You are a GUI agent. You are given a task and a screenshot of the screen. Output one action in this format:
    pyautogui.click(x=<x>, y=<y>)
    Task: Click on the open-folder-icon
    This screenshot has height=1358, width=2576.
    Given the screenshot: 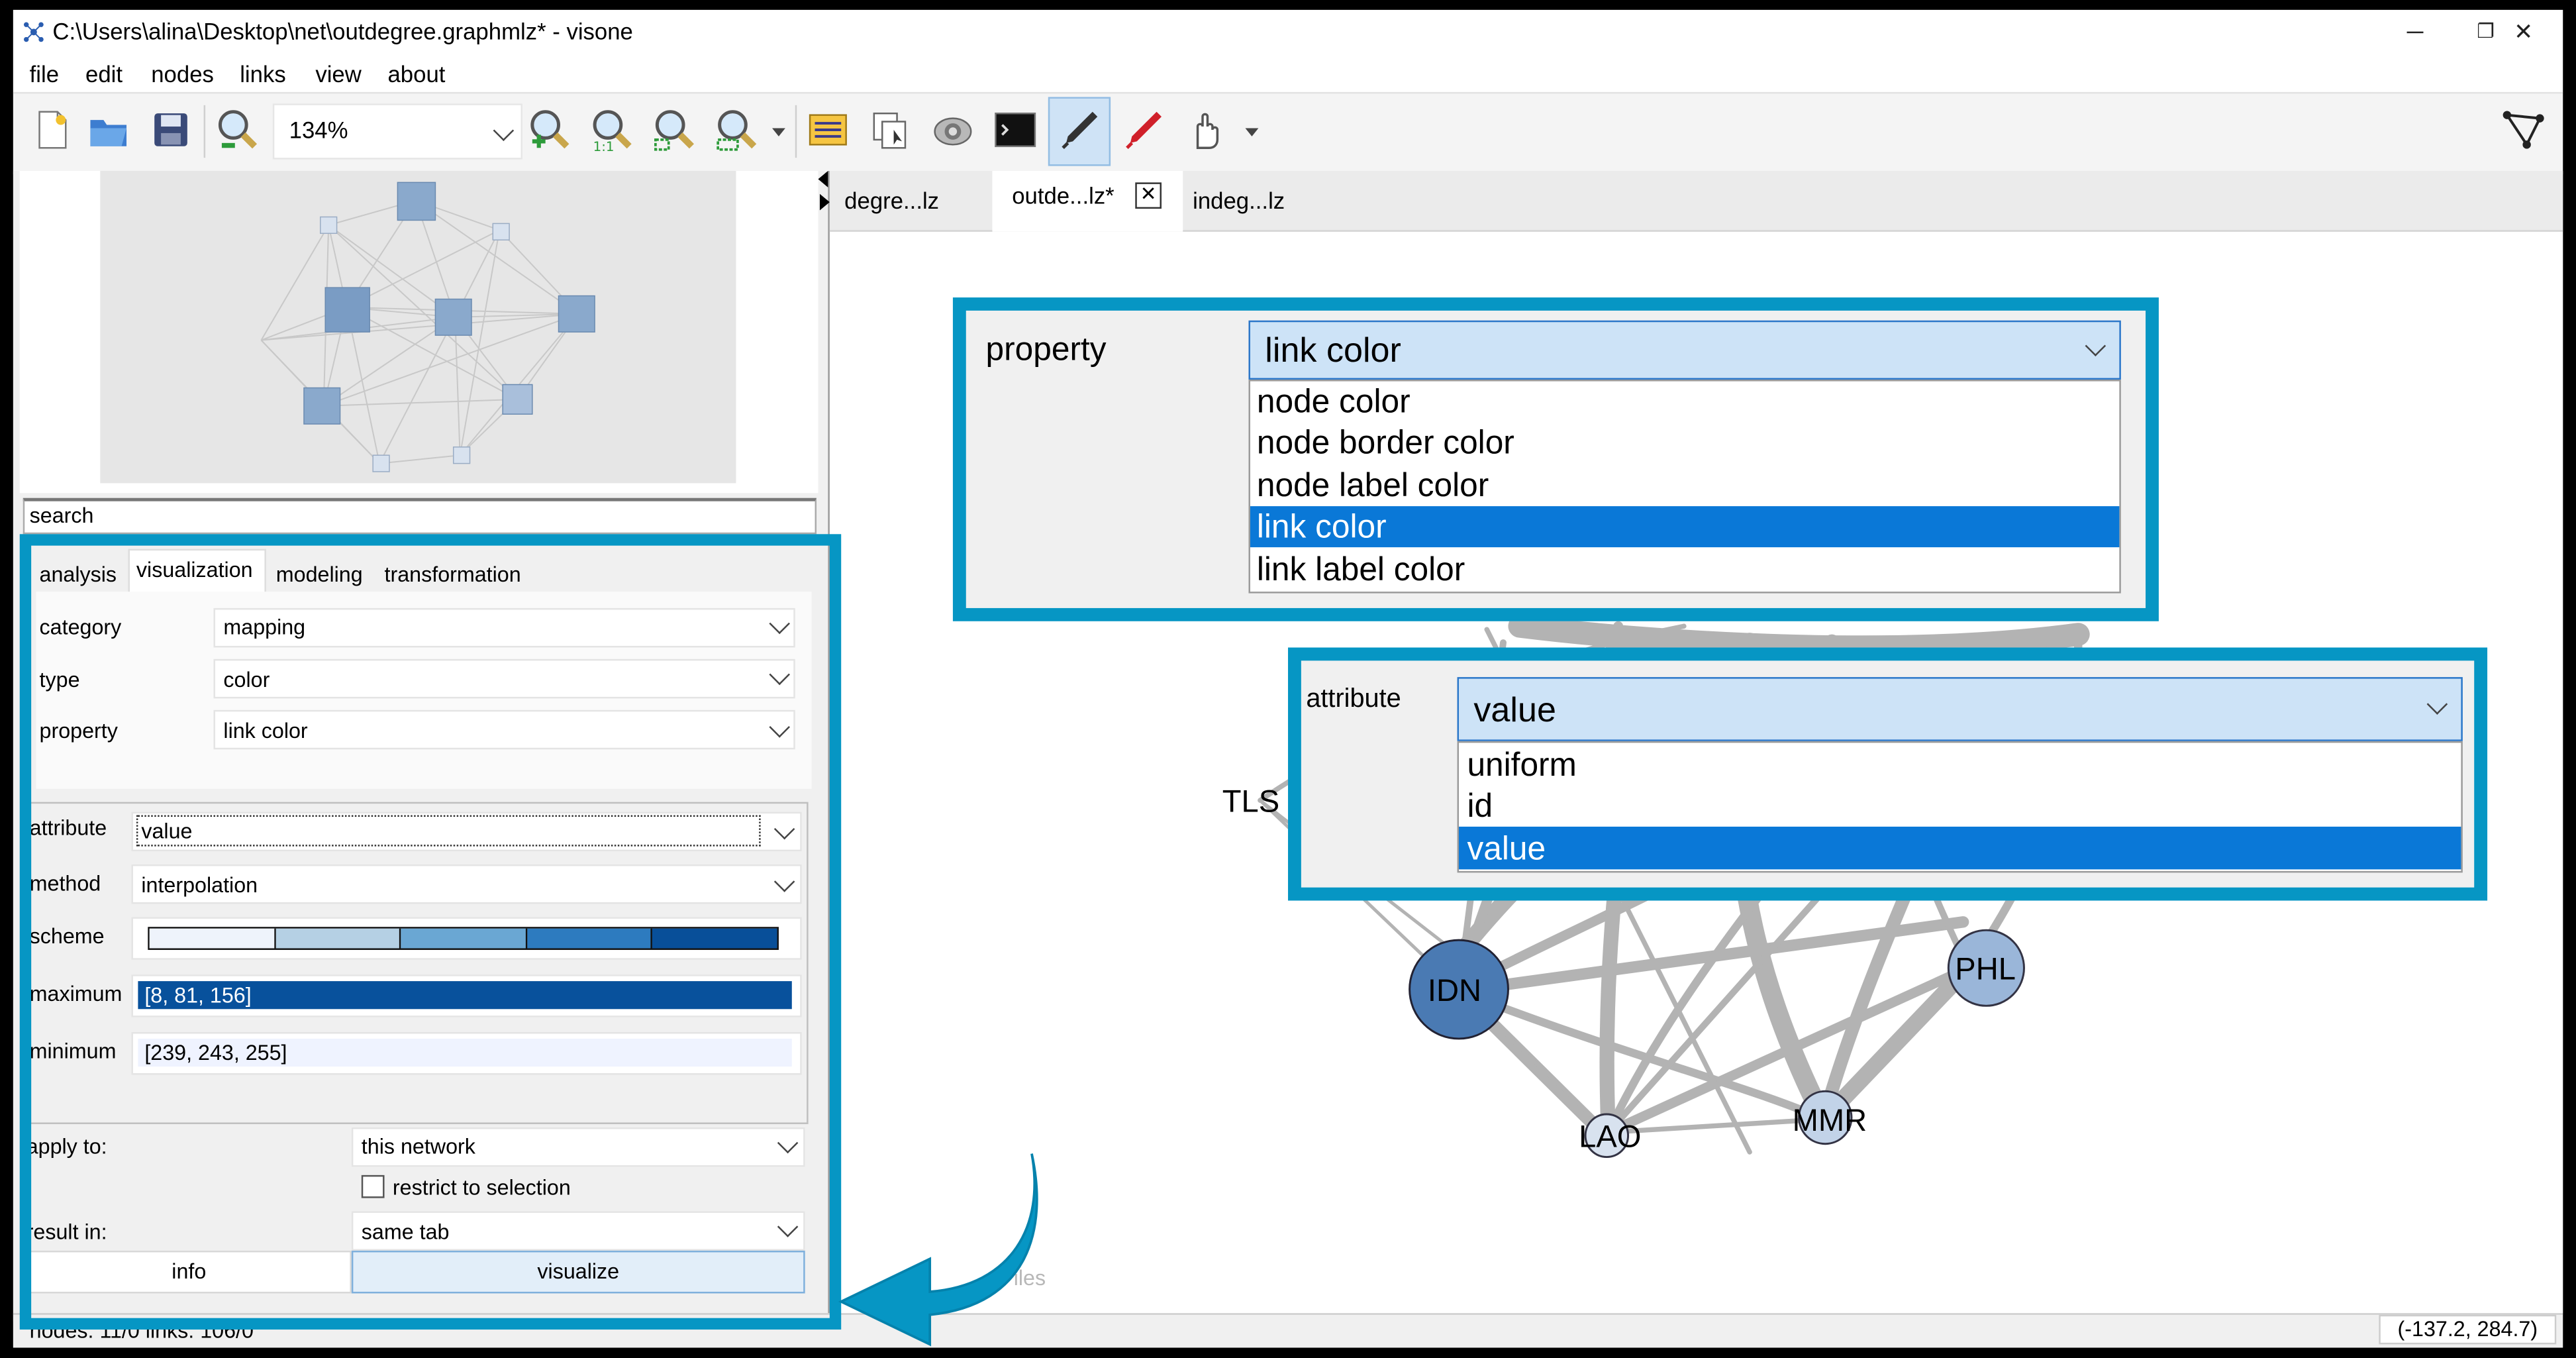 What is the action you would take?
    pyautogui.click(x=108, y=129)
    